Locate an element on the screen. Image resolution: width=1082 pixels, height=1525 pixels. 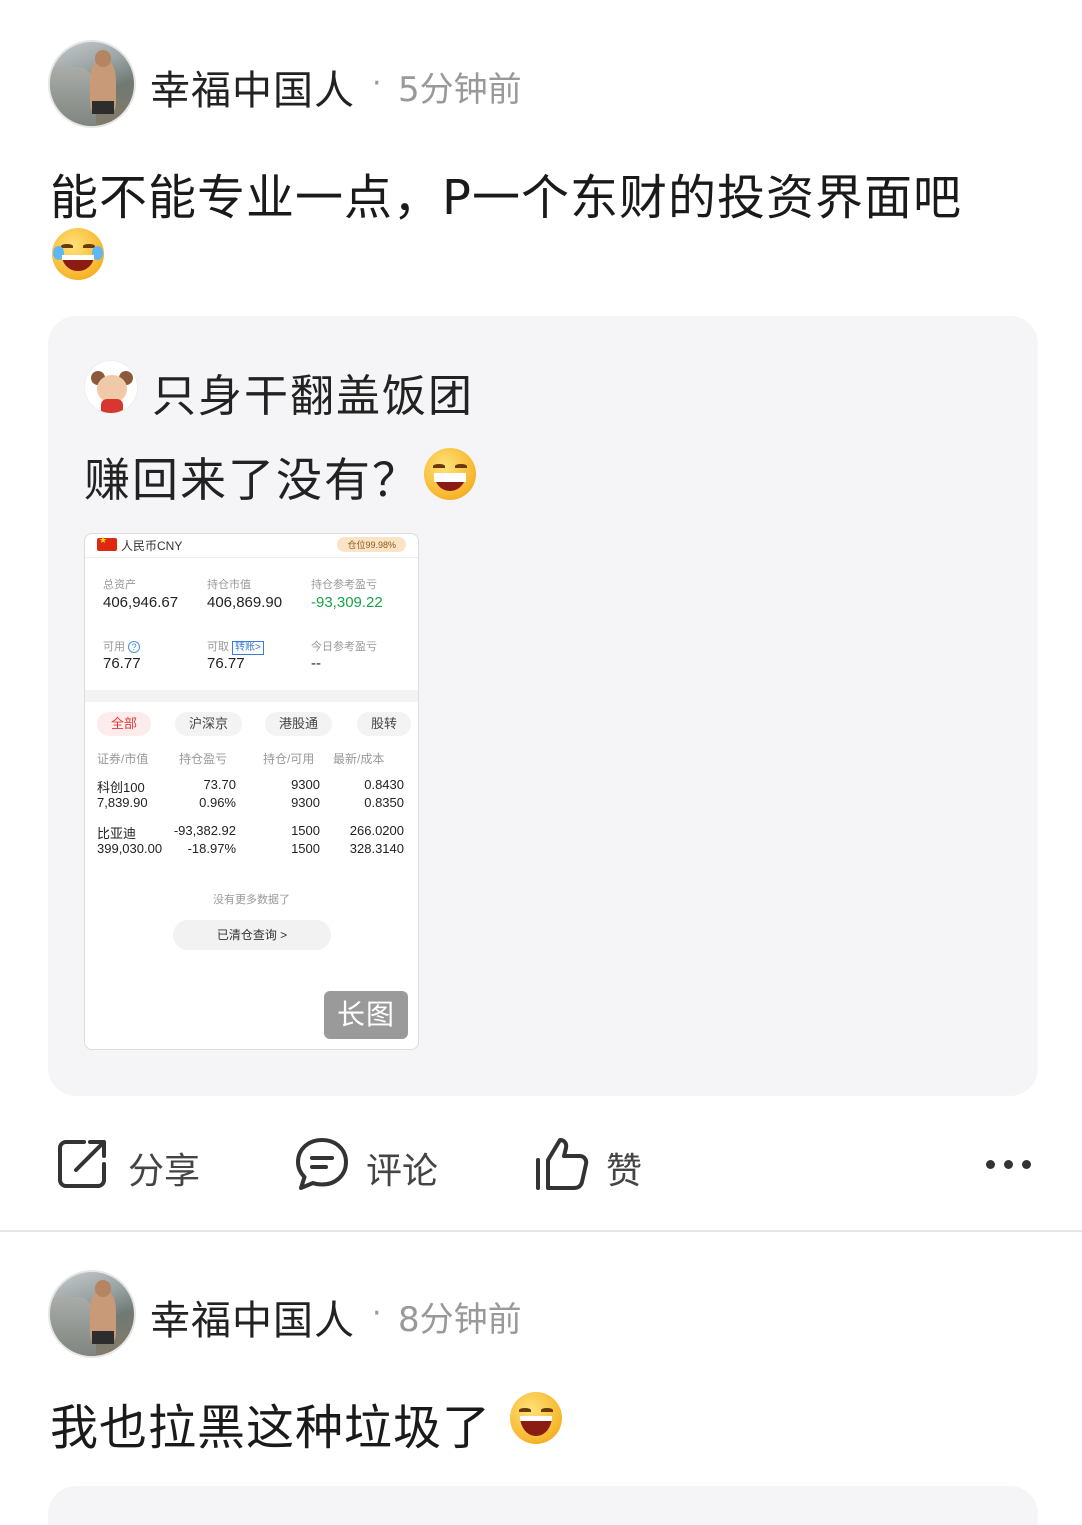
like-label: 赞 is located at coordinates (624, 1171).